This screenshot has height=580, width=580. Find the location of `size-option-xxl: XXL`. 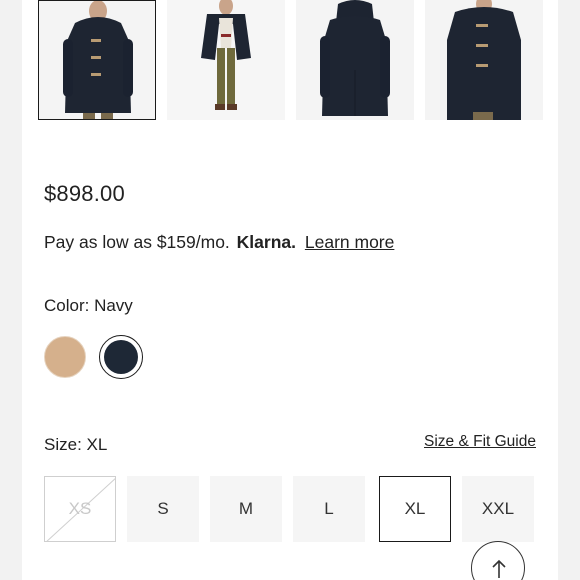

size-option-xxl: XXL is located at coordinates (498, 509).